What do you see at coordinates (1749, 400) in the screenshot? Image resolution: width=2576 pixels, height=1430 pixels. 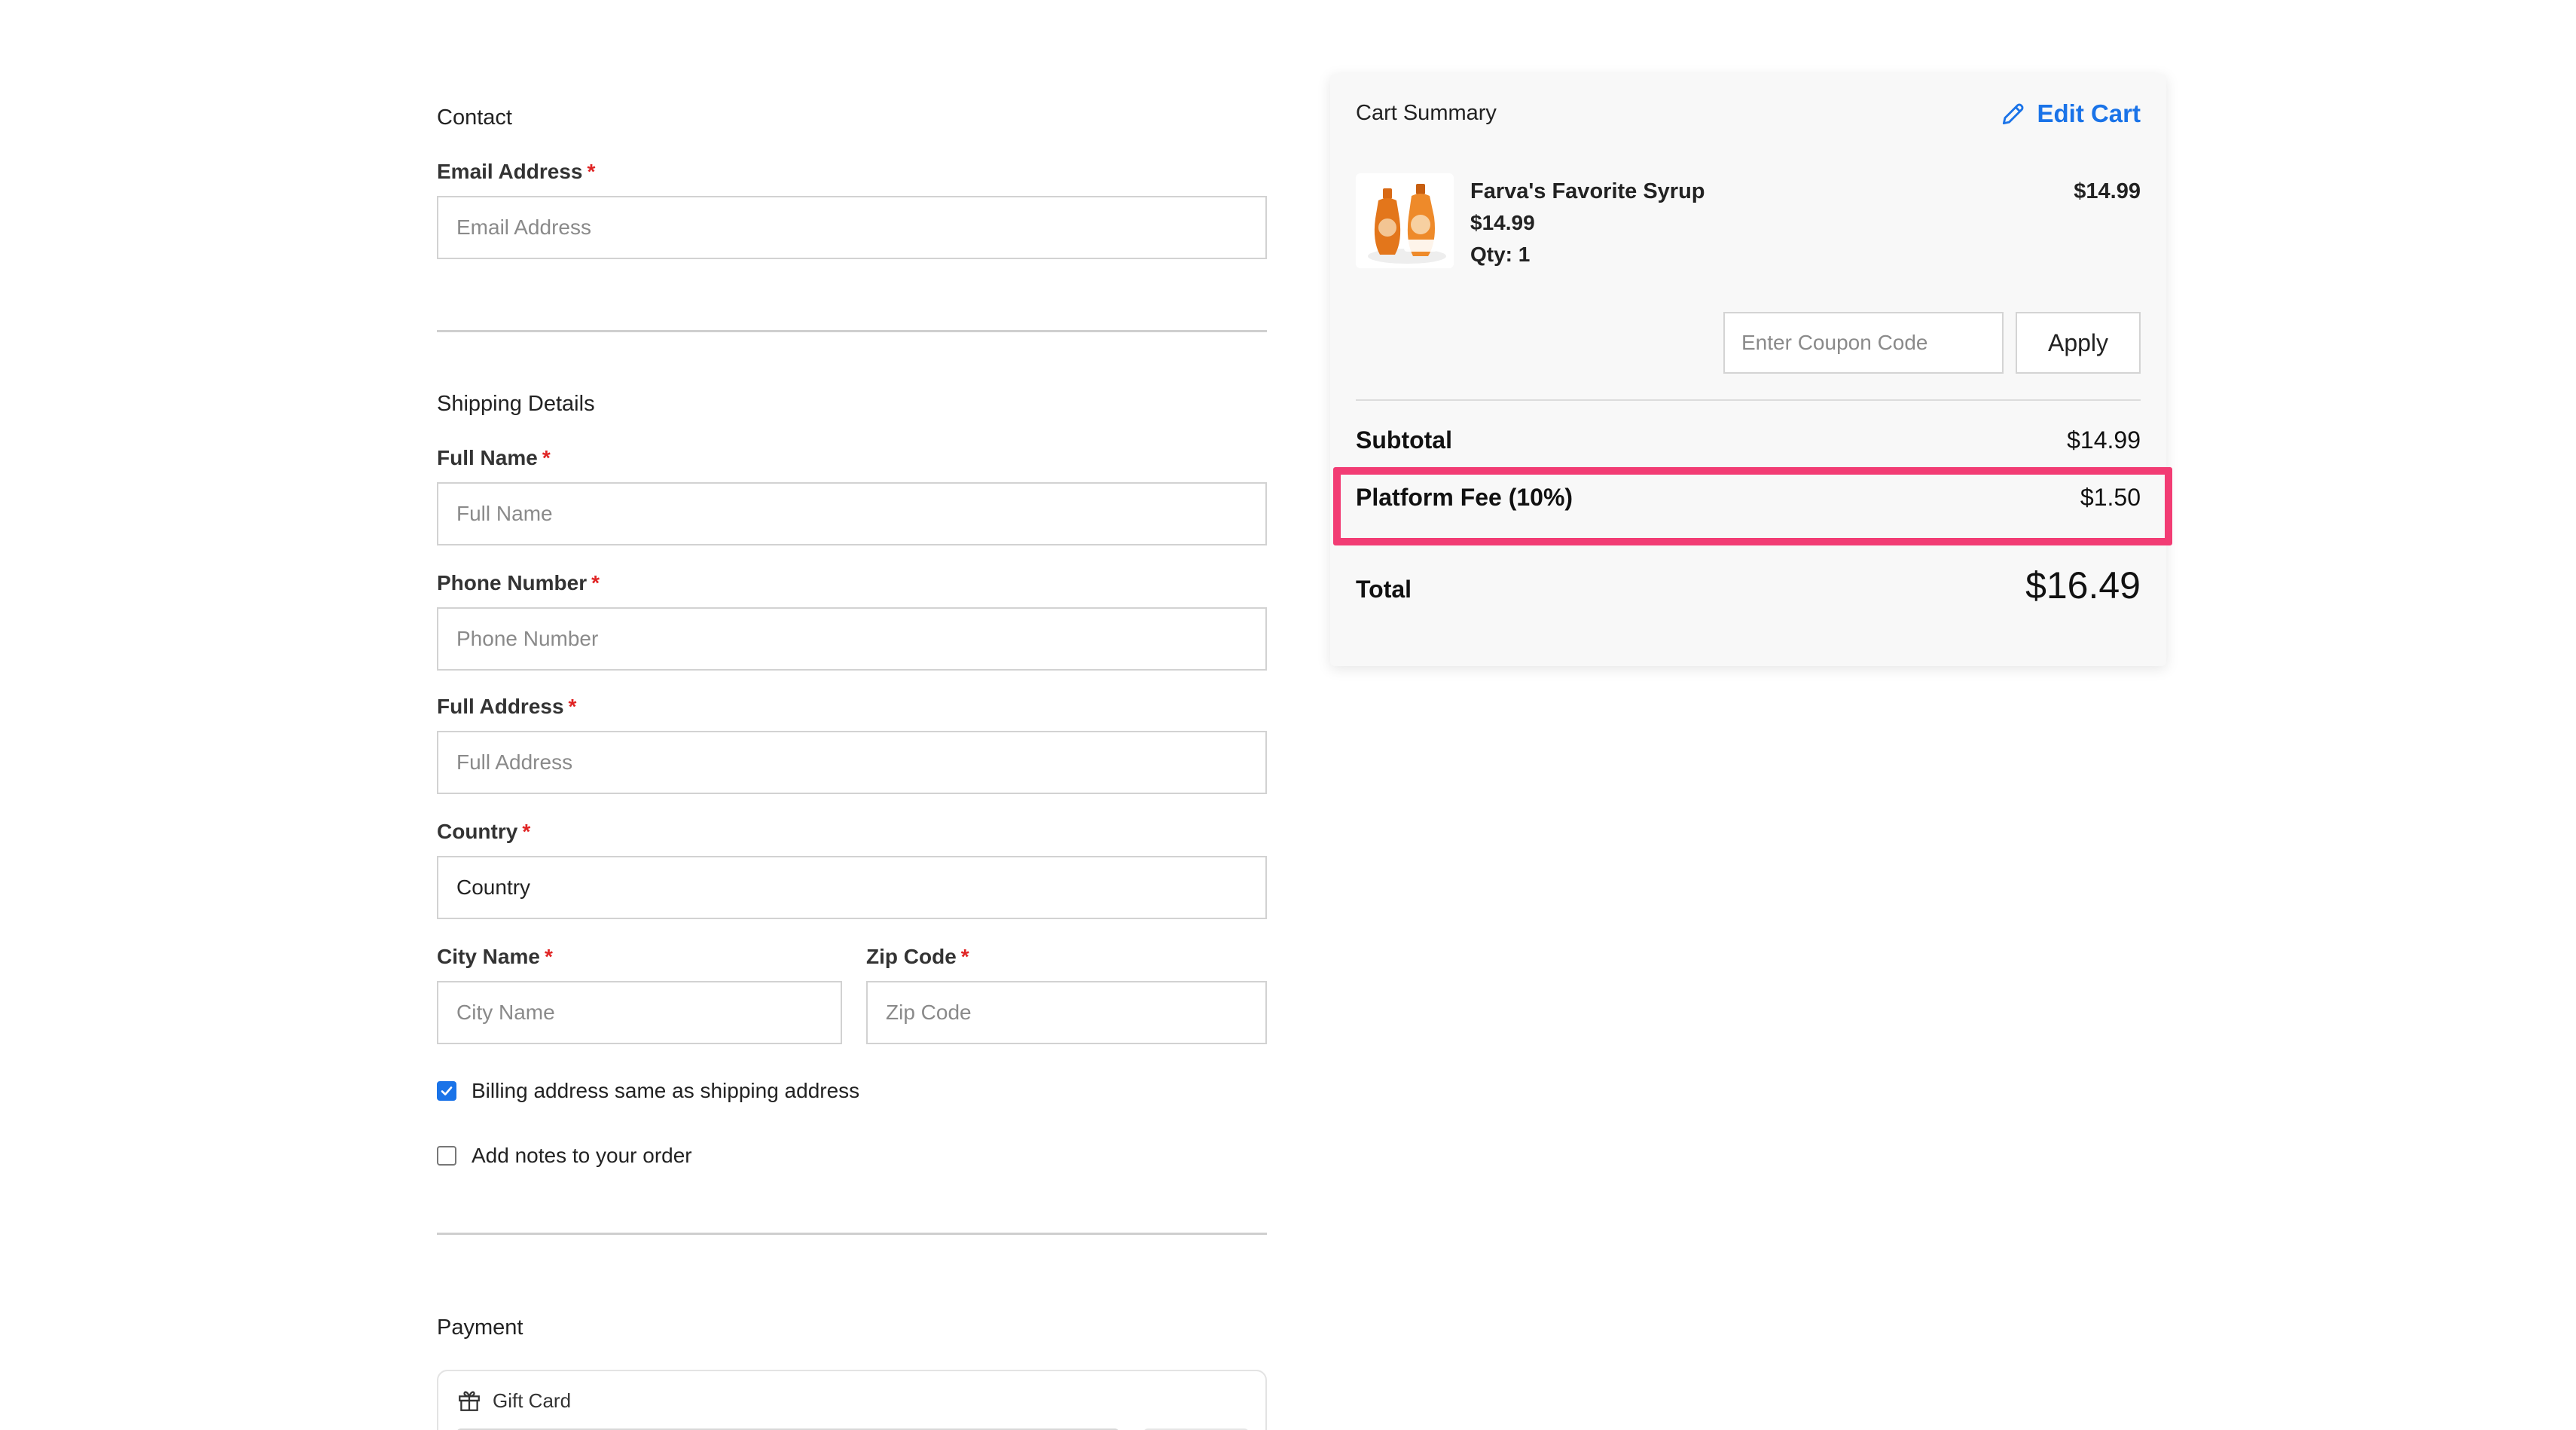 I see `cart-divider` at bounding box center [1749, 400].